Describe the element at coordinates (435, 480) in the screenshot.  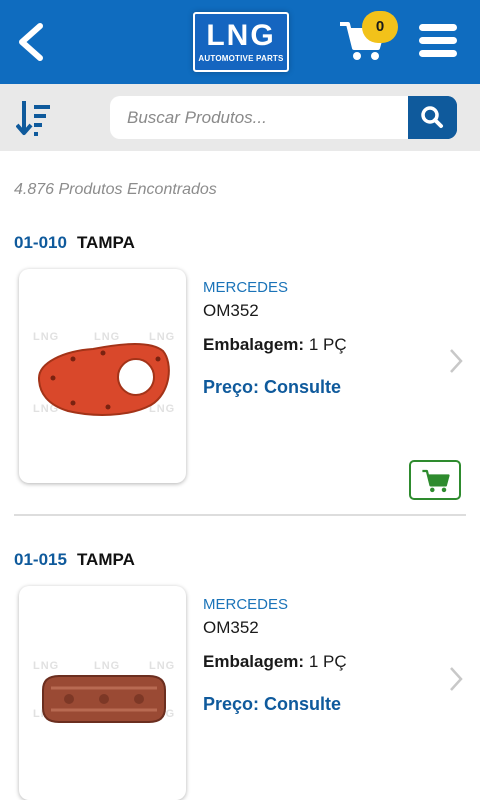
I see `add-to-cart-button` at that location.